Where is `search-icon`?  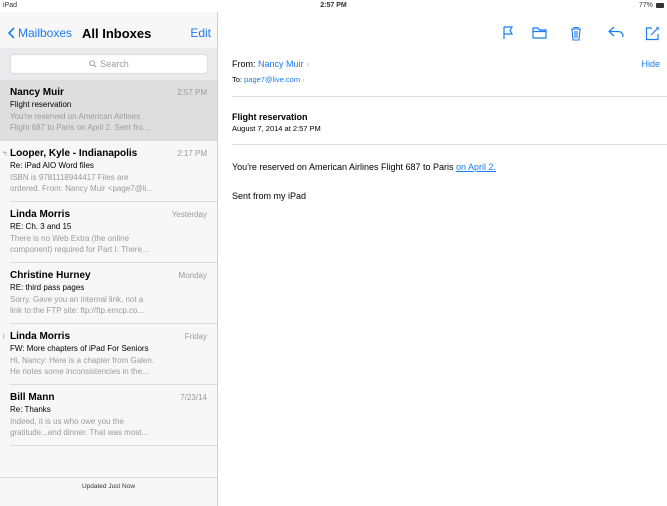
search-icon is located at coordinates (93, 64).